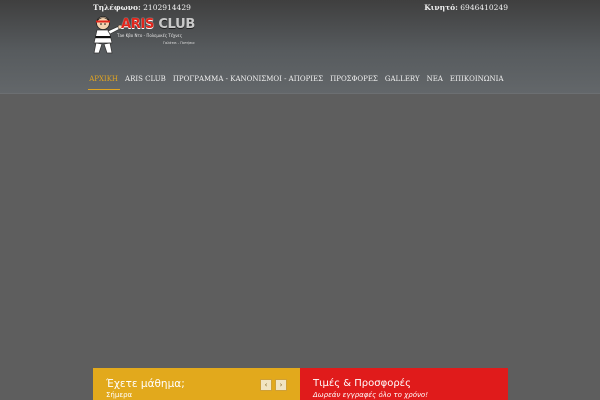 The height and width of the screenshot is (400, 600). Describe the element at coordinates (104, 82) in the screenshot. I see `nav-item-home: ΑΡΧΙΚΗ` at that location.